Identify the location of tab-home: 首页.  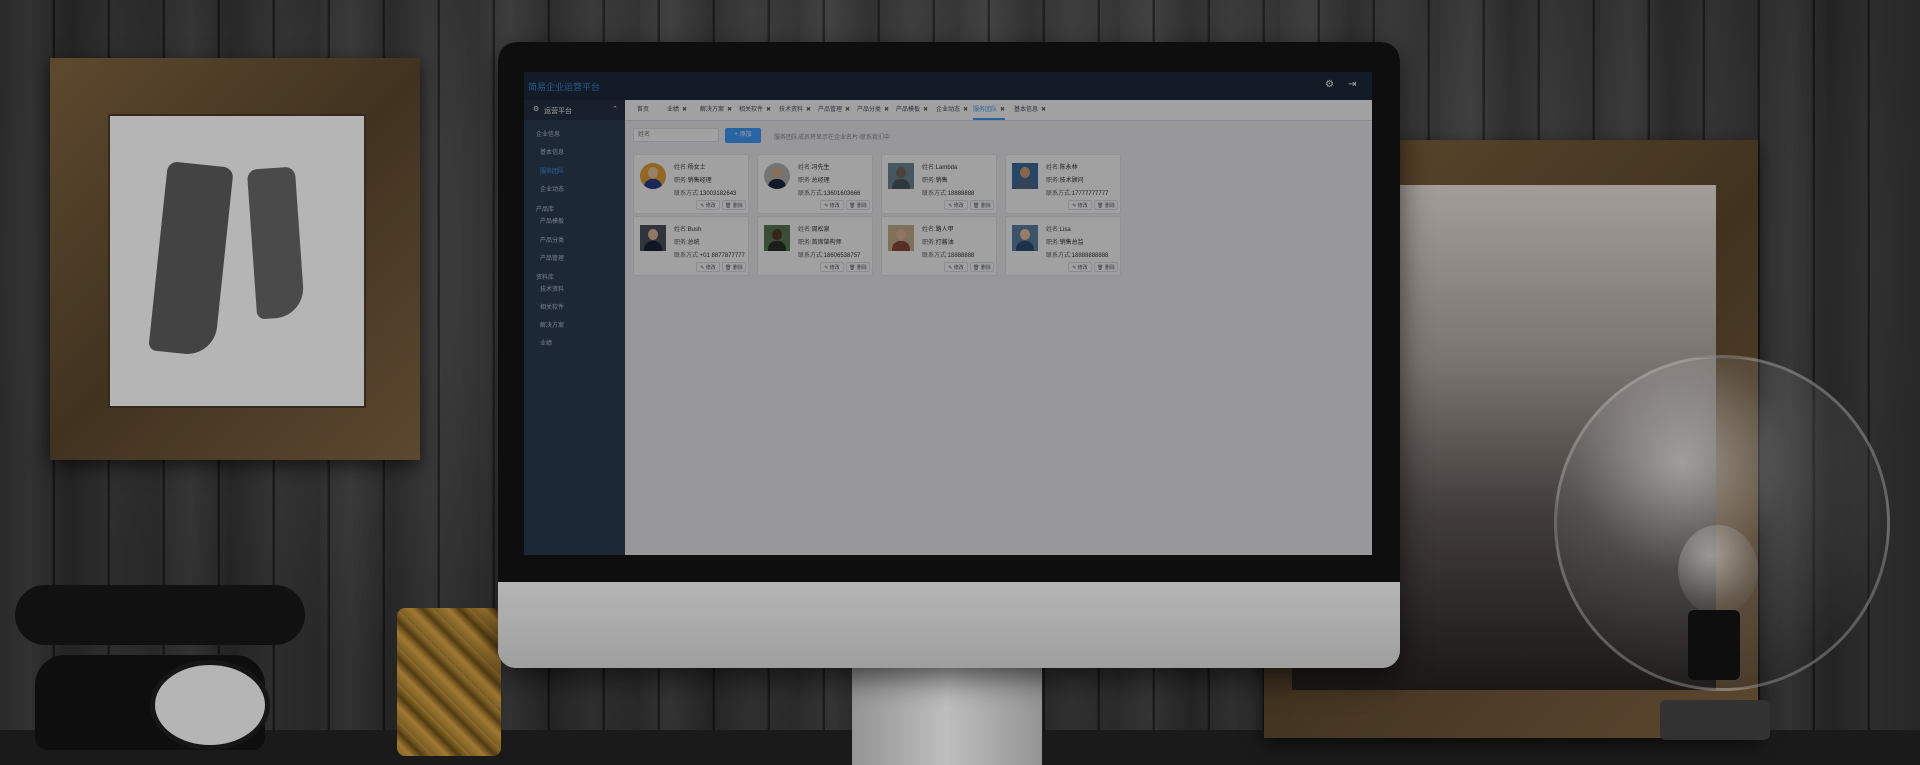
(643, 110).